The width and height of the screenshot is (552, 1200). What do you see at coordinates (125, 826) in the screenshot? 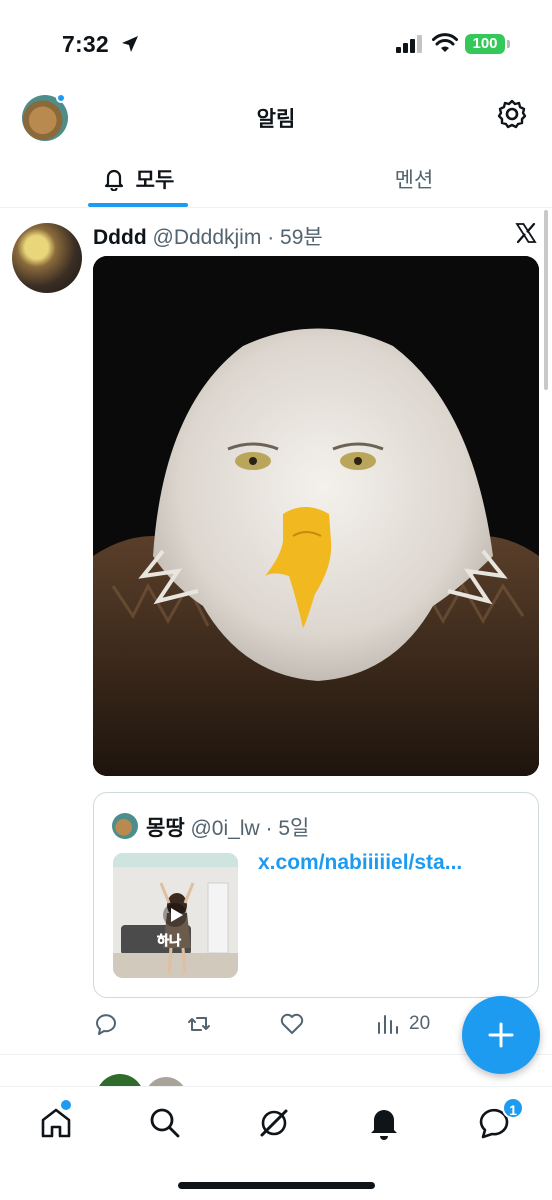
I see `quote-author-avatar` at bounding box center [125, 826].